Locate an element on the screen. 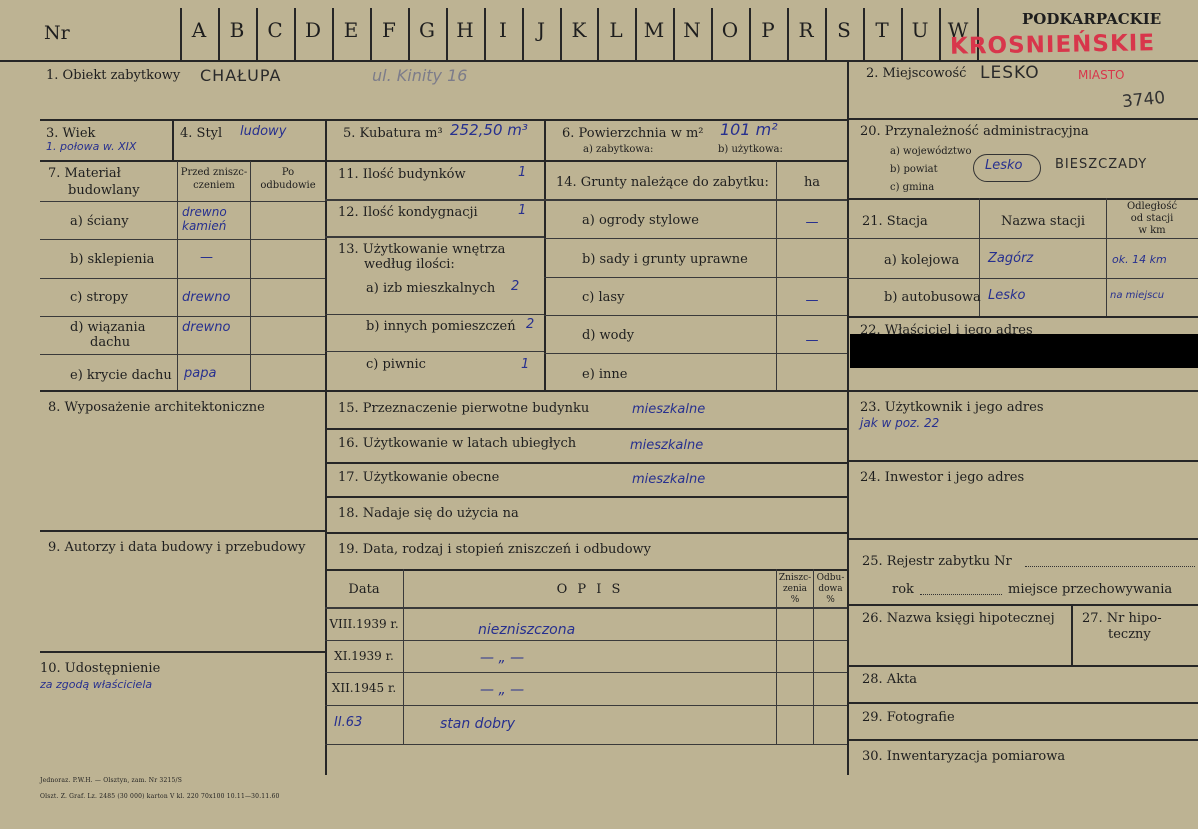 This screenshot has height=829, width=1198. f13-label: 13. Użytkowanie wnętrza is located at coordinates (422, 249).